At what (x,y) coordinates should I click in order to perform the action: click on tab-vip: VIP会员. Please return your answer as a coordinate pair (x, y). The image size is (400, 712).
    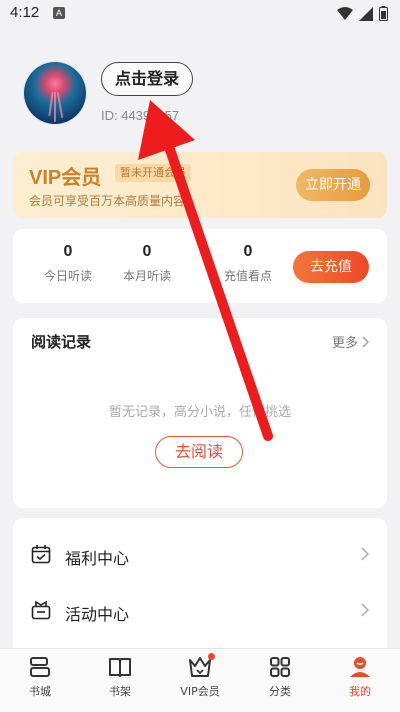
    Looking at the image, I should click on (200, 676).